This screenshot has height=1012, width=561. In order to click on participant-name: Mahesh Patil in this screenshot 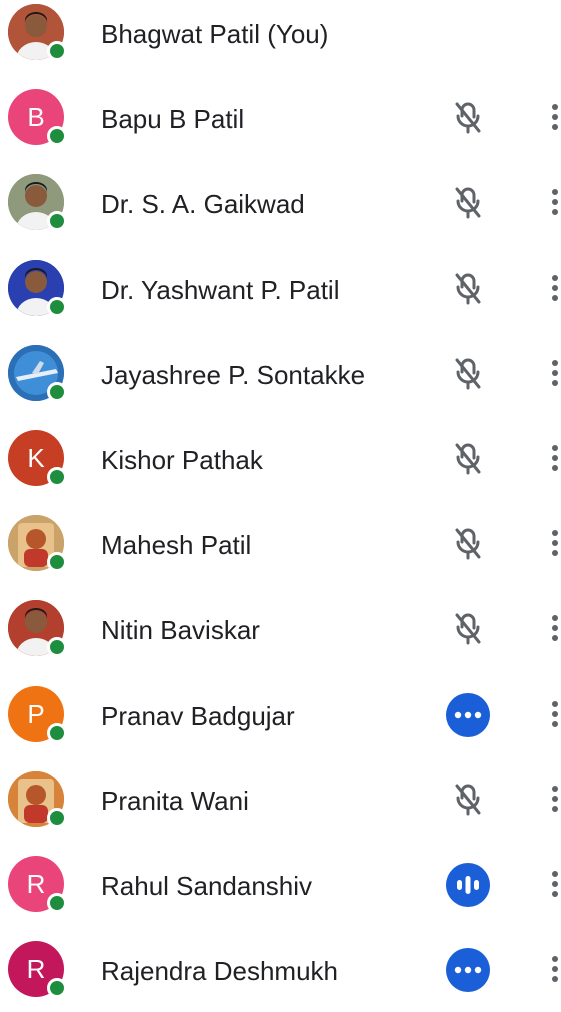, I will do `click(176, 545)`.